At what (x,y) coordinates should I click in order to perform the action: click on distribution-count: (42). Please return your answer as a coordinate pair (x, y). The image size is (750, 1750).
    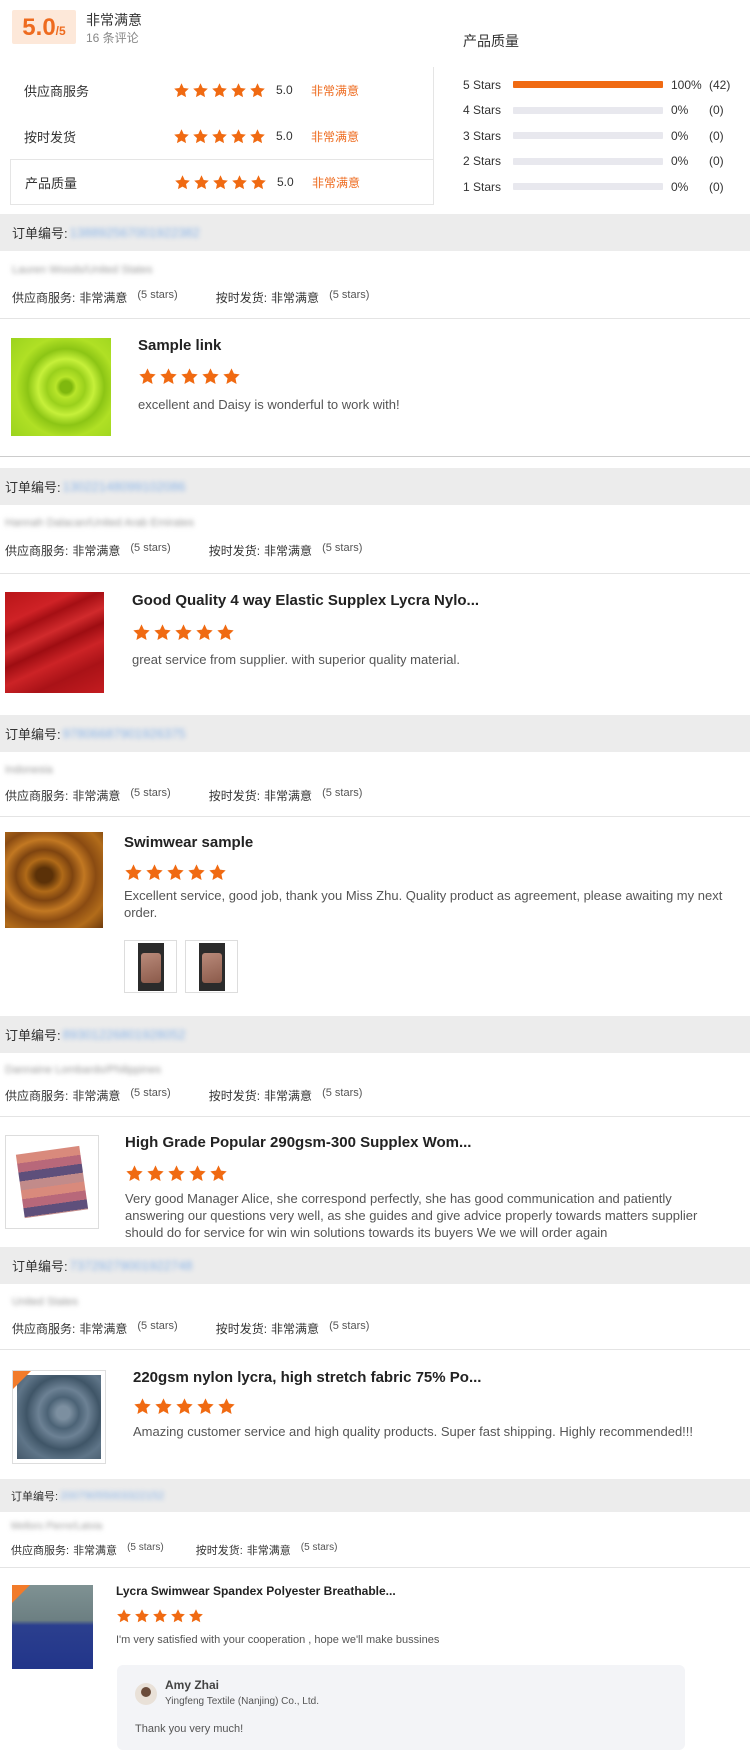
    Looking at the image, I should click on (720, 84).